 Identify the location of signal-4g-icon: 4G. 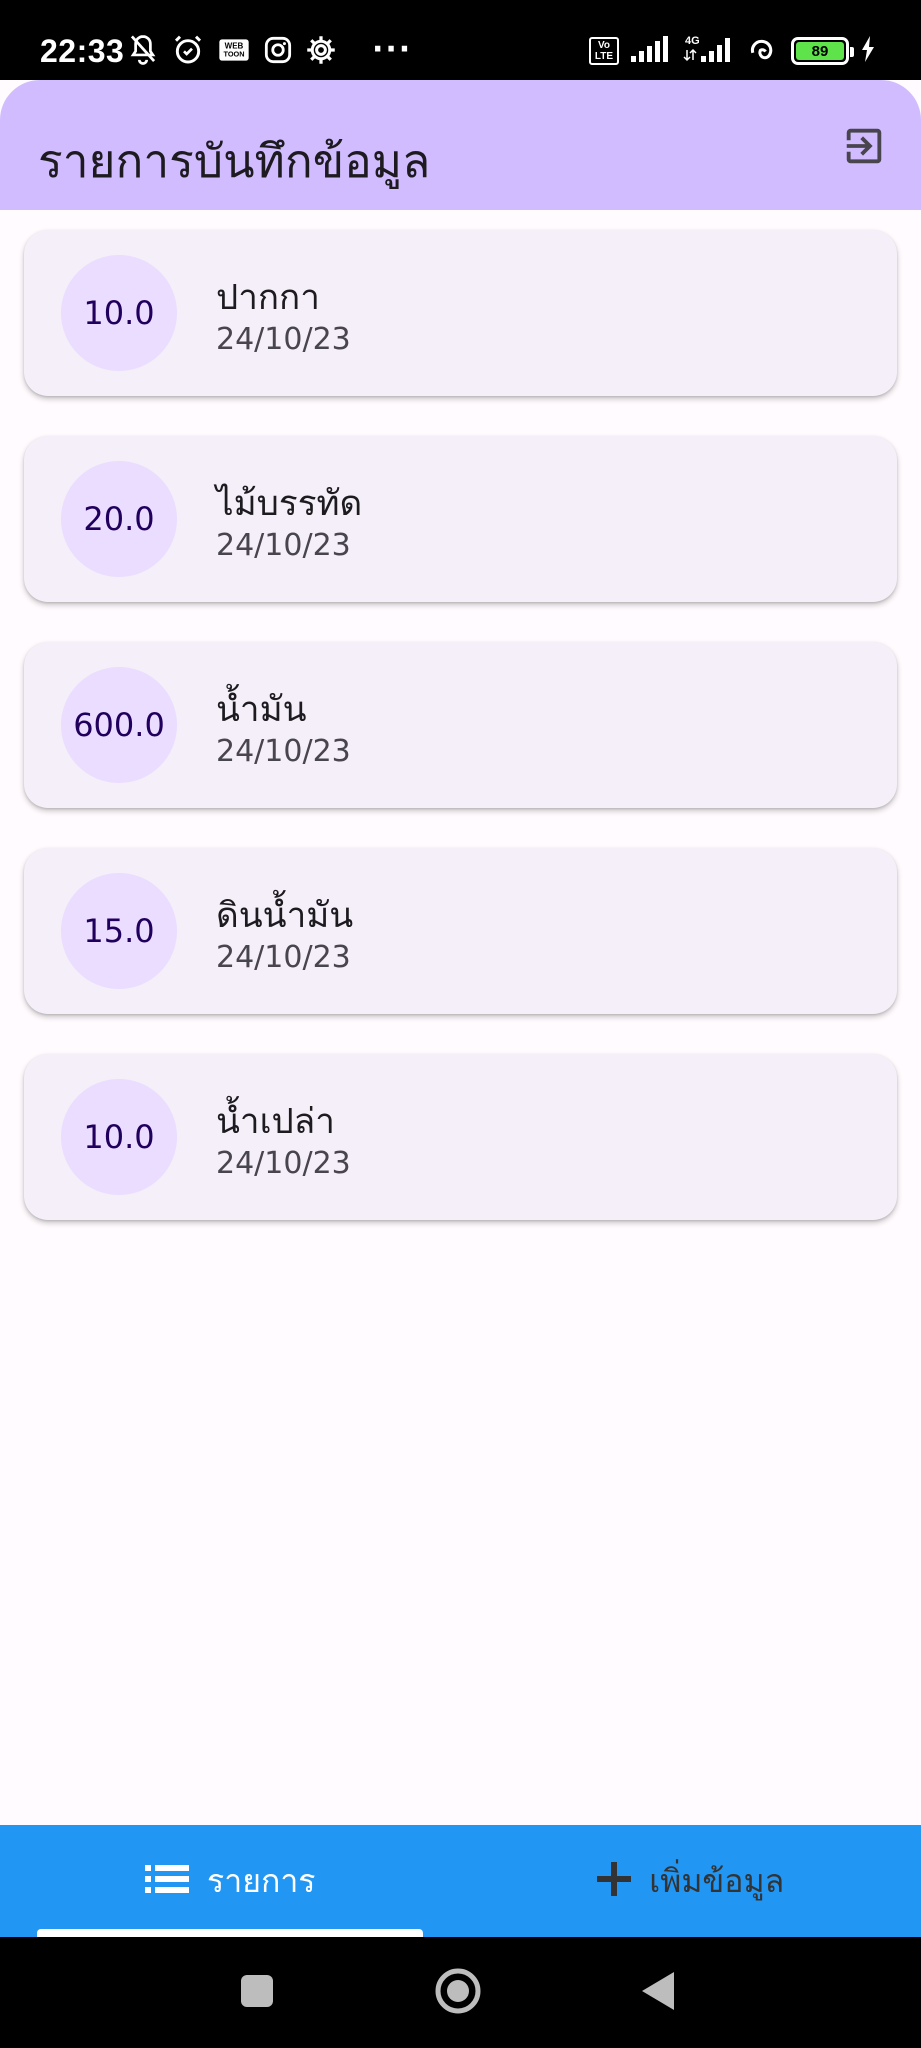
(709, 51).